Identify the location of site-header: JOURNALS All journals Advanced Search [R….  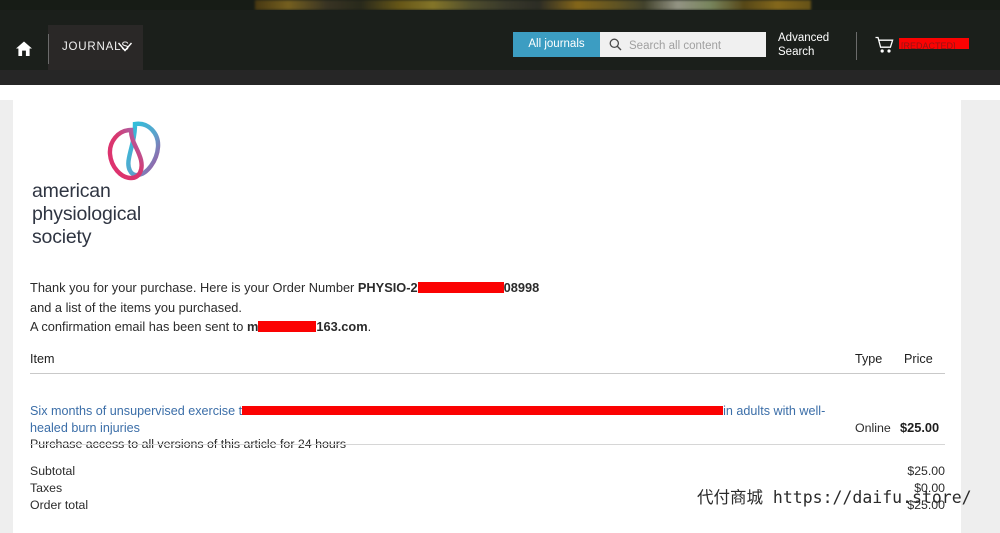
(500, 42).